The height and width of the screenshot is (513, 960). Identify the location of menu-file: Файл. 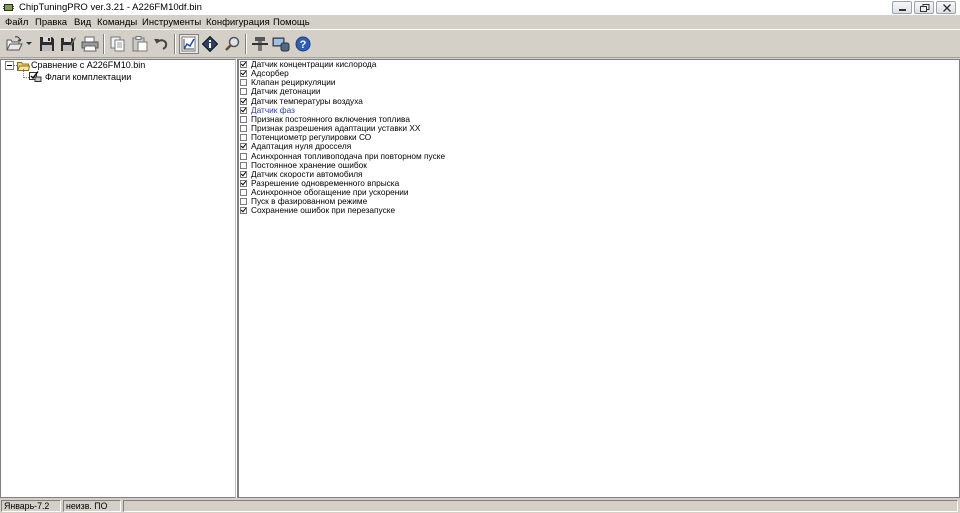
(16, 22).